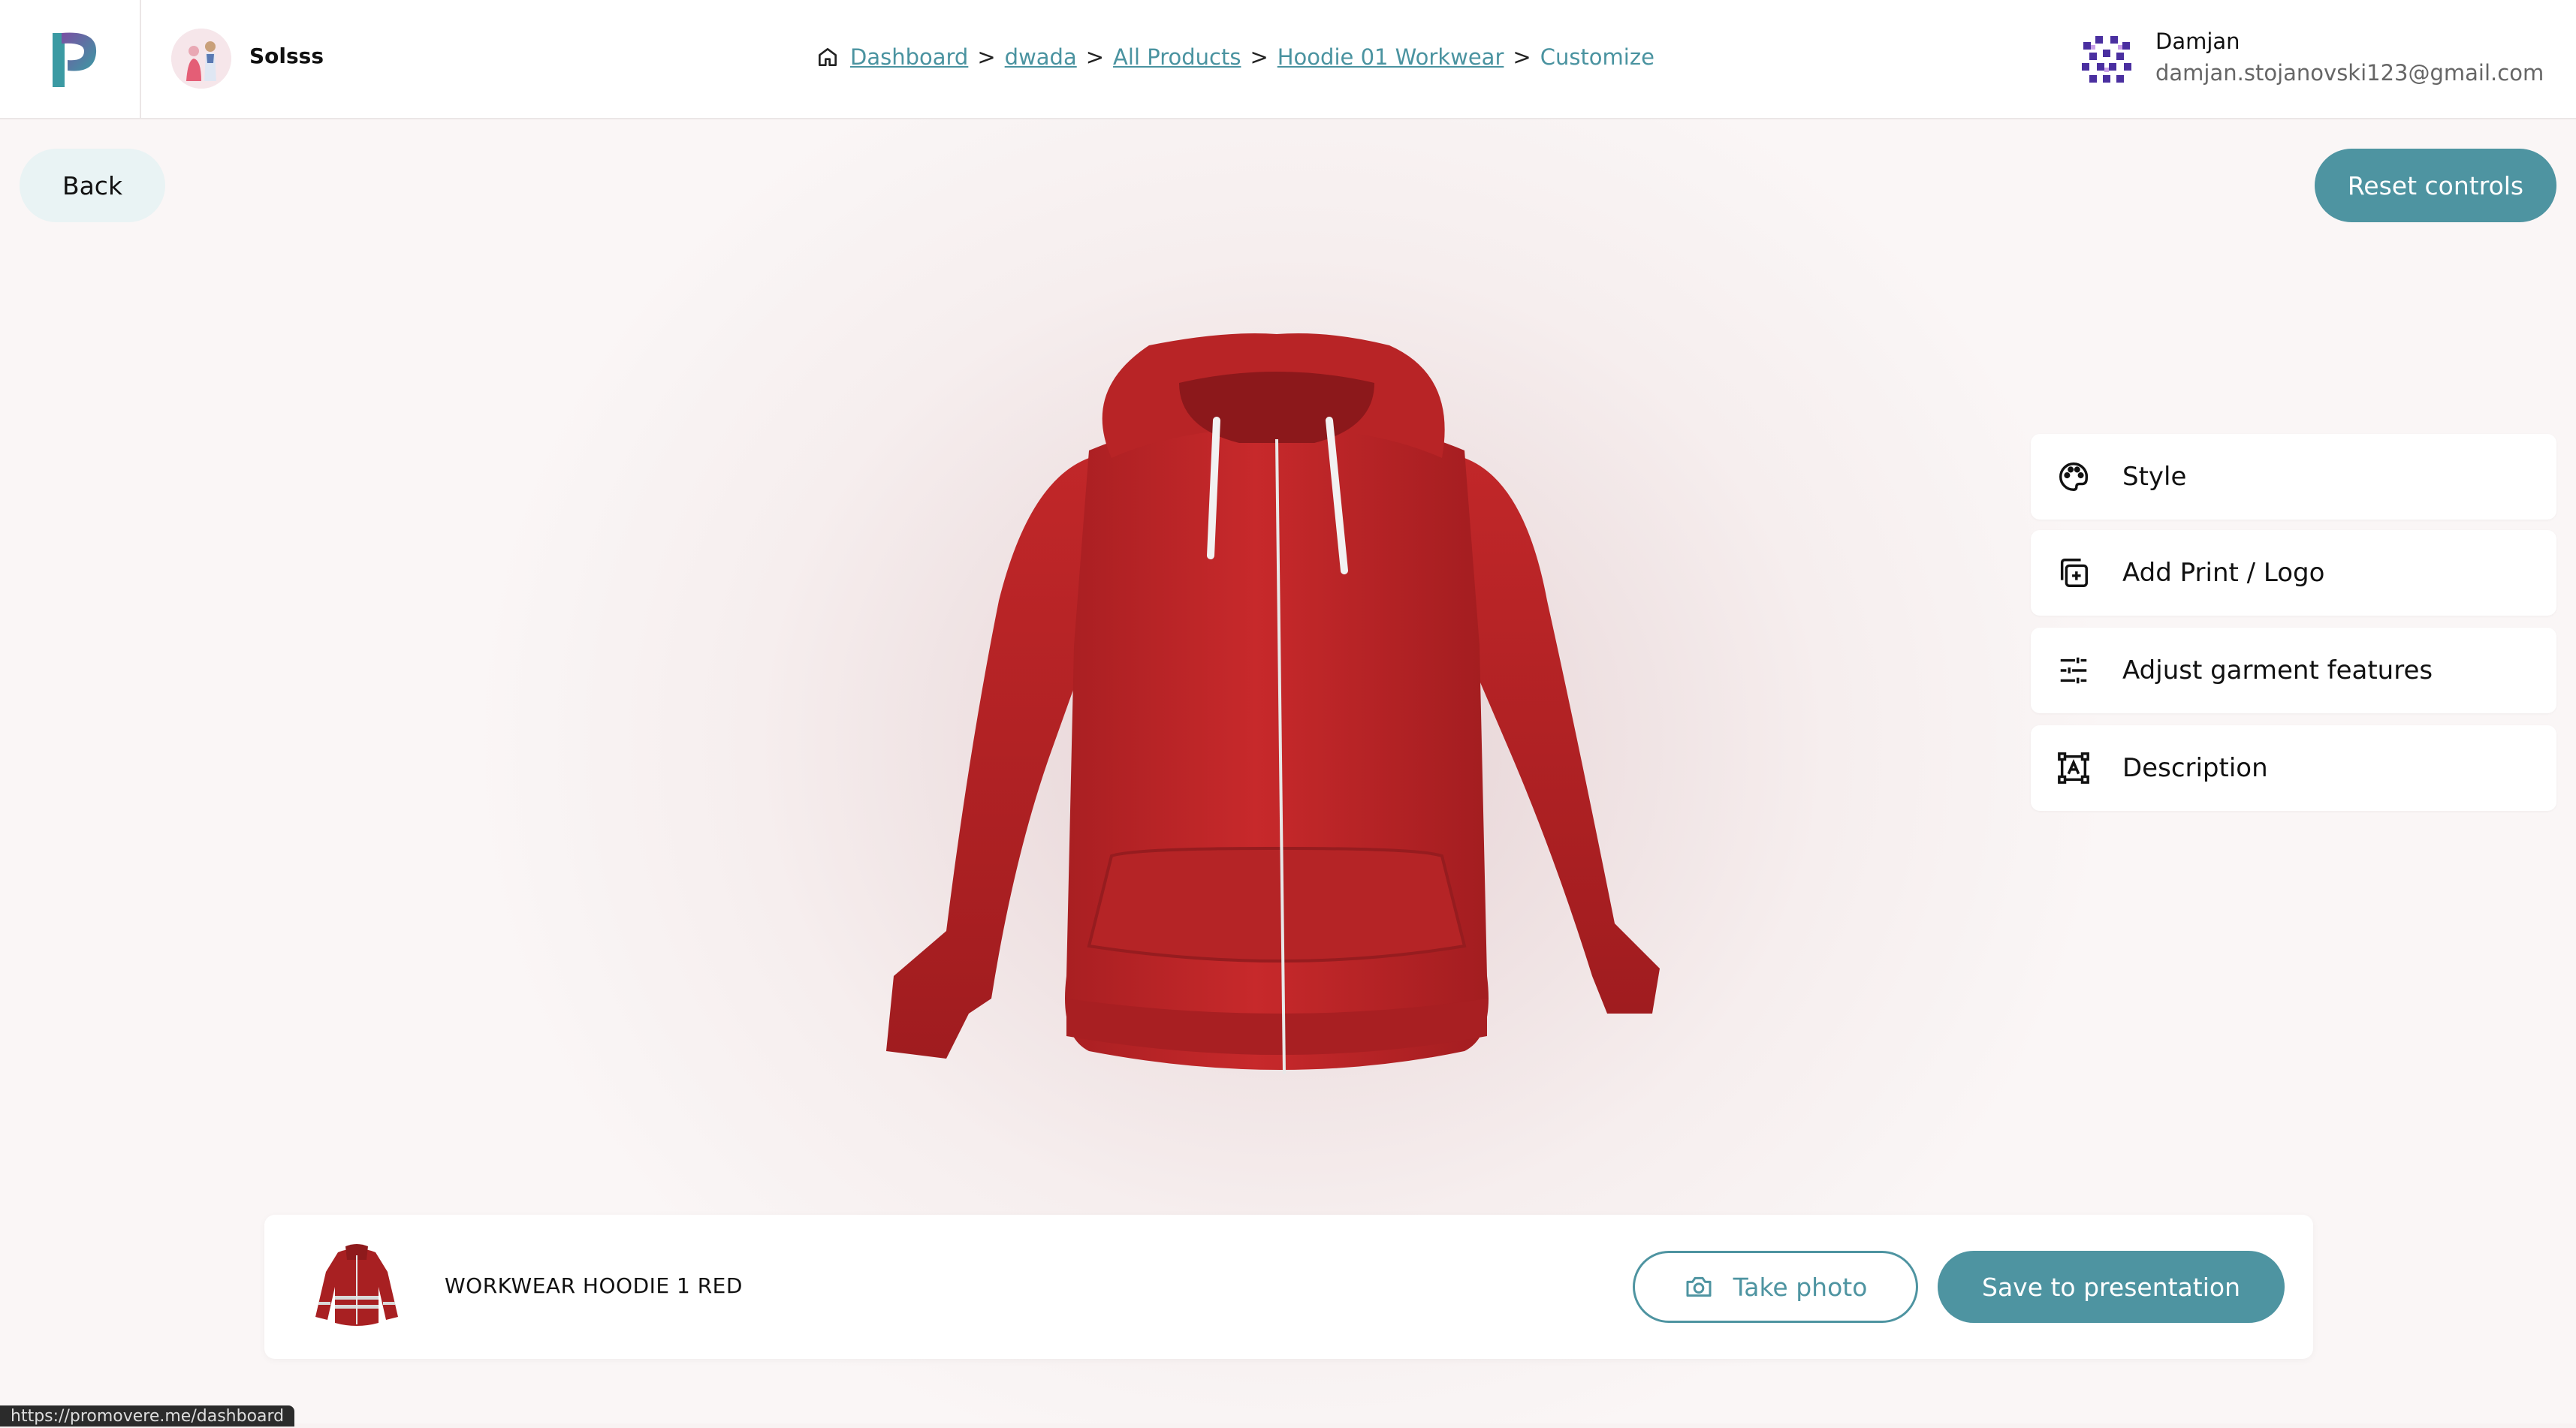 The image size is (2576, 1428). Describe the element at coordinates (1177, 57) in the screenshot. I see `breadcrumb-all-products-link: All Products` at that location.